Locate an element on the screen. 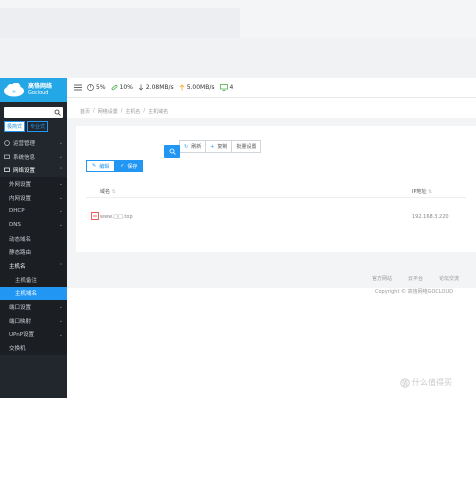 This screenshot has width=476, height=477. watermark: 值 什么值得买 is located at coordinates (426, 382).